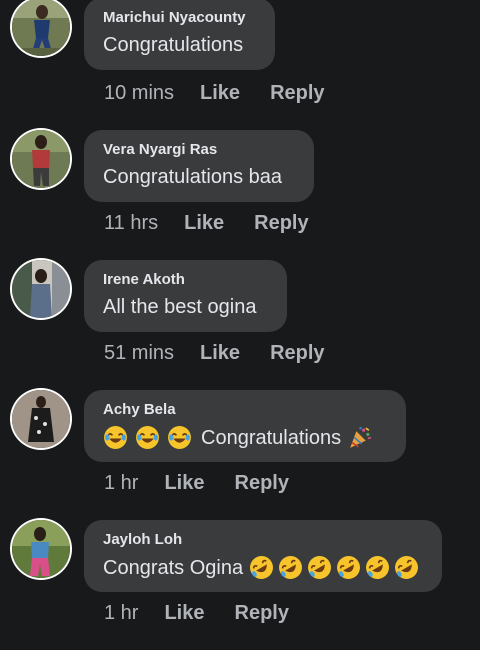 The height and width of the screenshot is (650, 480). I want to click on comment-bubble: Vera Nyargi Ras Congratulations baa, so click(199, 166).